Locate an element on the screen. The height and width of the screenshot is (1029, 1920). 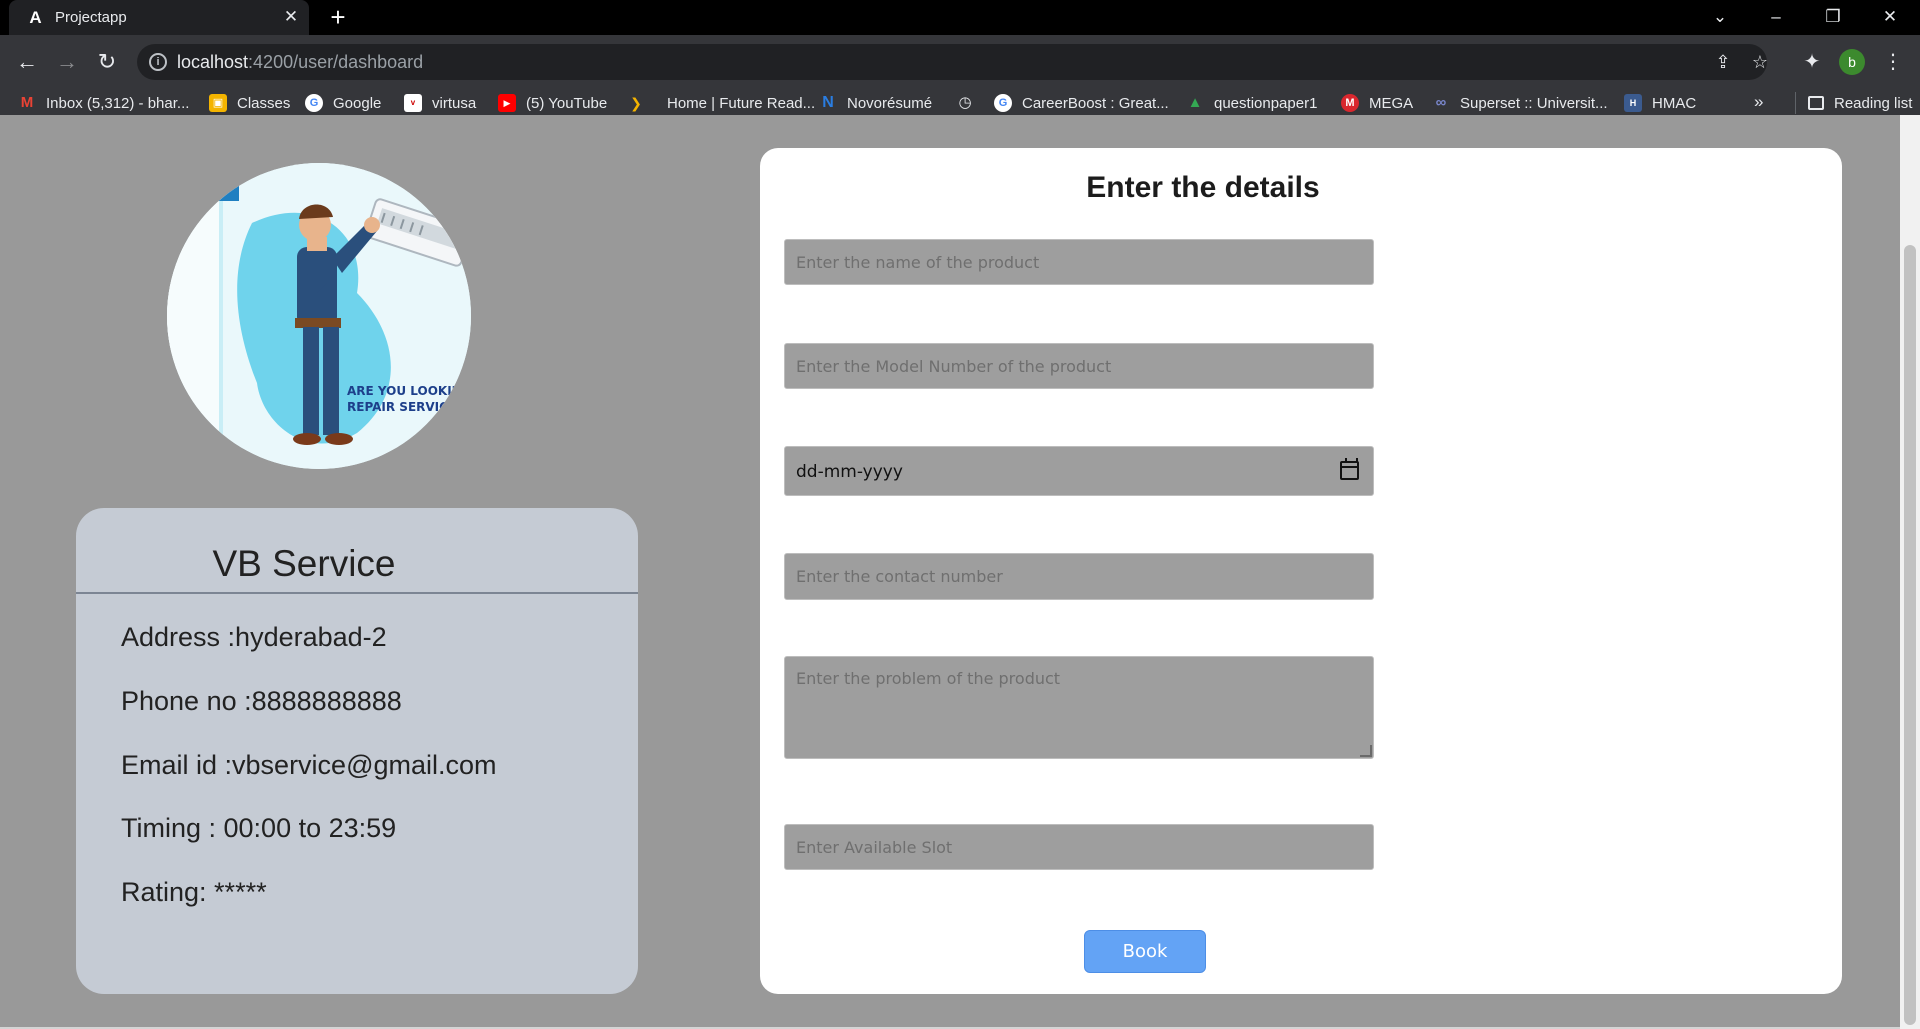
minimize-button: – is located at coordinates (1776, 17).